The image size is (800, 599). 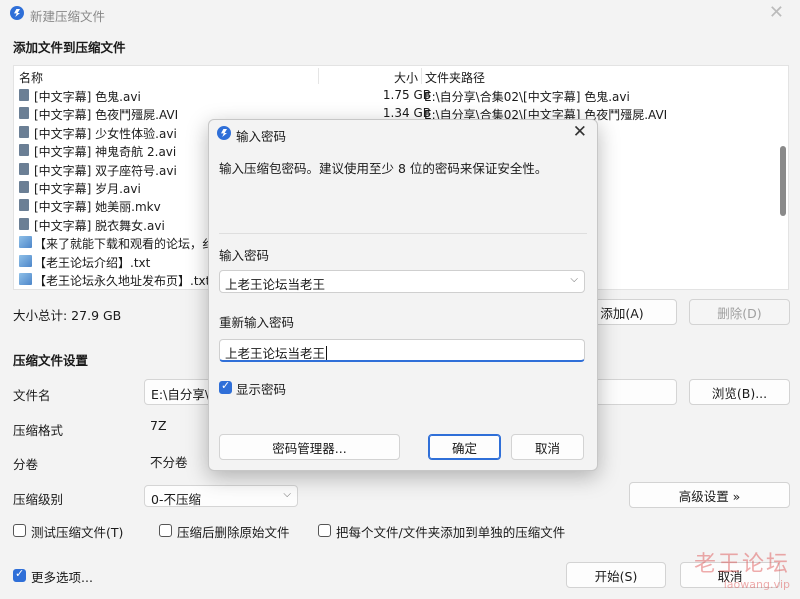 What do you see at coordinates (402, 350) in the screenshot?
I see `reenter-password-input: 上老王论坛当老王` at bounding box center [402, 350].